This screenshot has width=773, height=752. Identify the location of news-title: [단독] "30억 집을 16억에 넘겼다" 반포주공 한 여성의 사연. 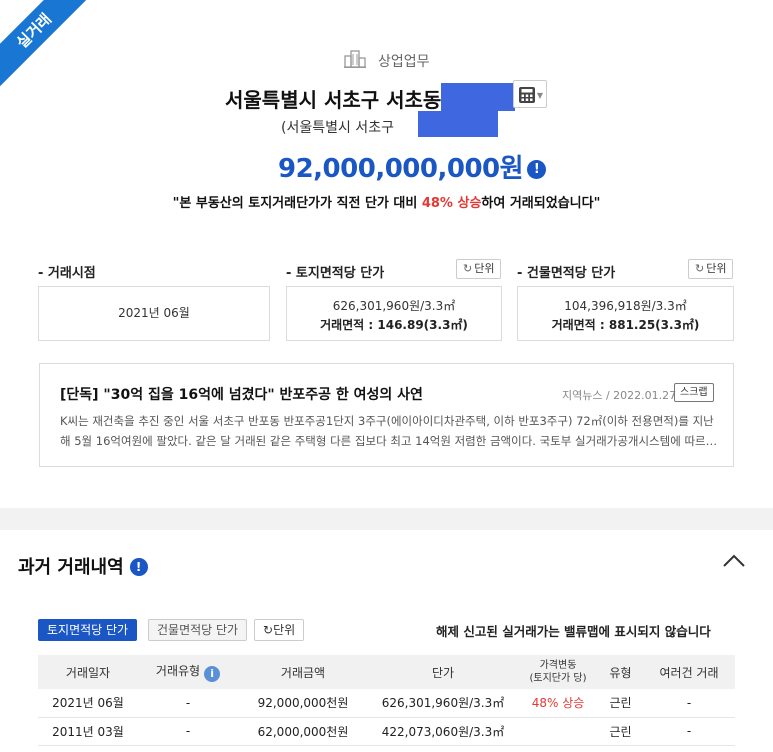
(241, 394).